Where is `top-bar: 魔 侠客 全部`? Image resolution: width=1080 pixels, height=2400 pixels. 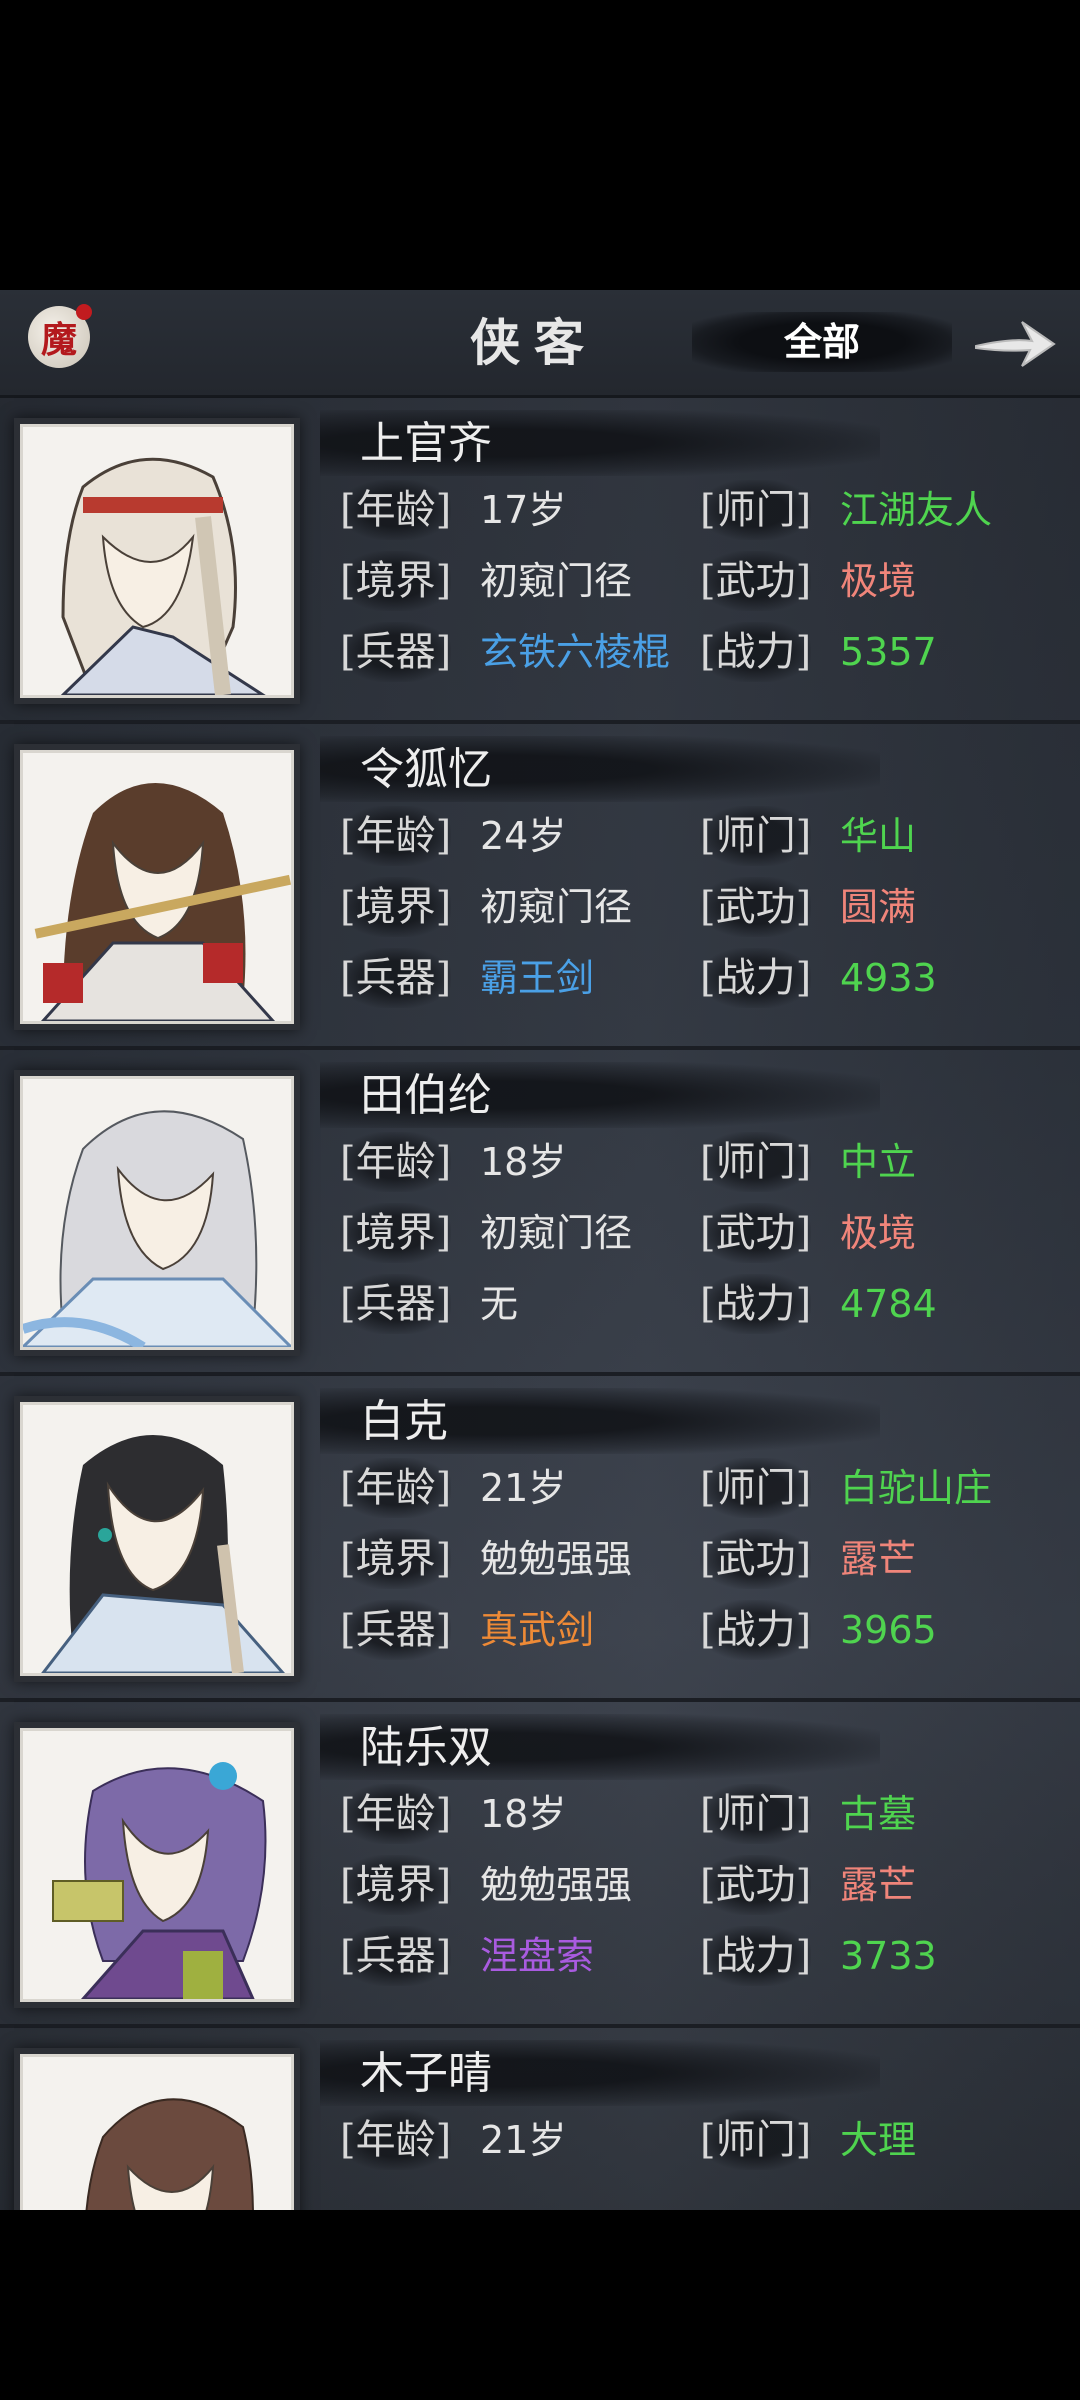 top-bar: 魔 侠客 全部 is located at coordinates (540, 344).